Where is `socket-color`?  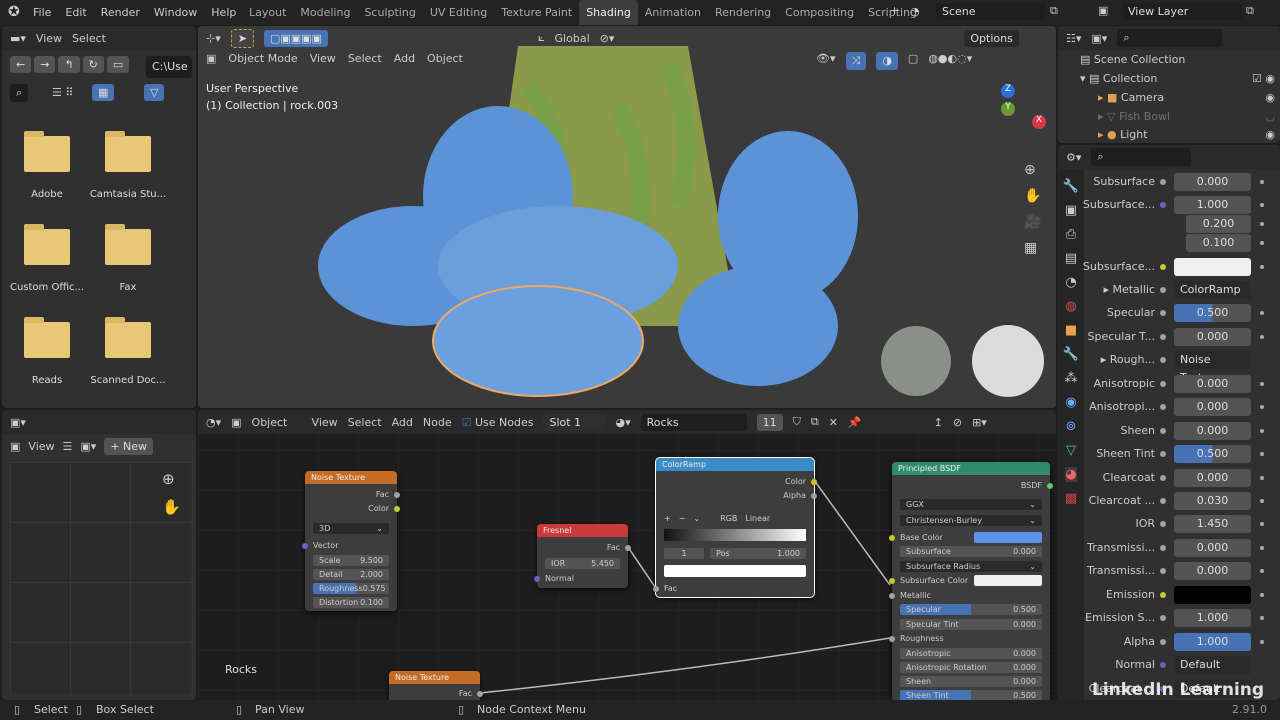 socket-color is located at coordinates (814, 482).